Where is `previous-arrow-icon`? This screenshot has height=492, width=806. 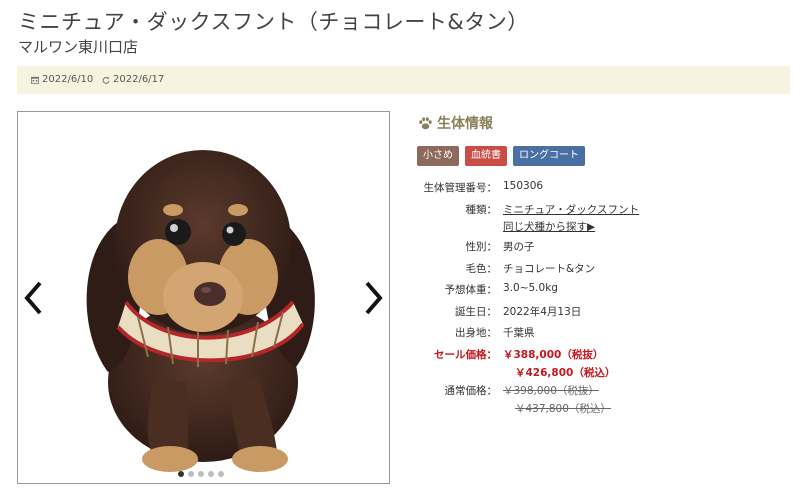
previous-arrow-icon is located at coordinates (34, 298).